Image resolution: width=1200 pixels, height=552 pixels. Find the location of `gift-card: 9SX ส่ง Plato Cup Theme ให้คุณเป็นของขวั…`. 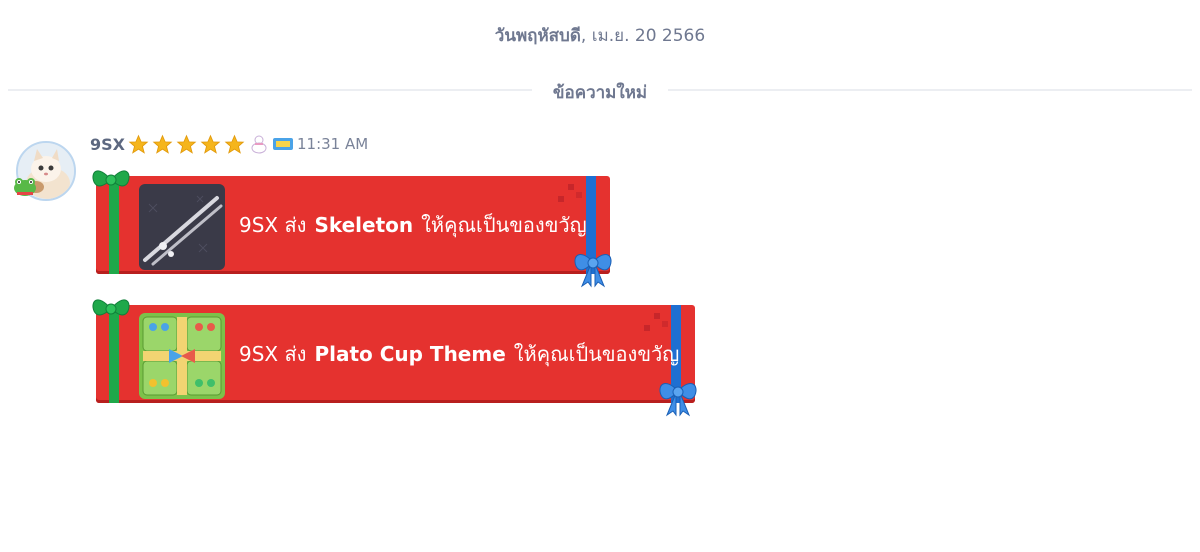

gift-card: 9SX ส่ง Plato Cup Theme ให้คุณเป็นของขวั… is located at coordinates (395, 354).